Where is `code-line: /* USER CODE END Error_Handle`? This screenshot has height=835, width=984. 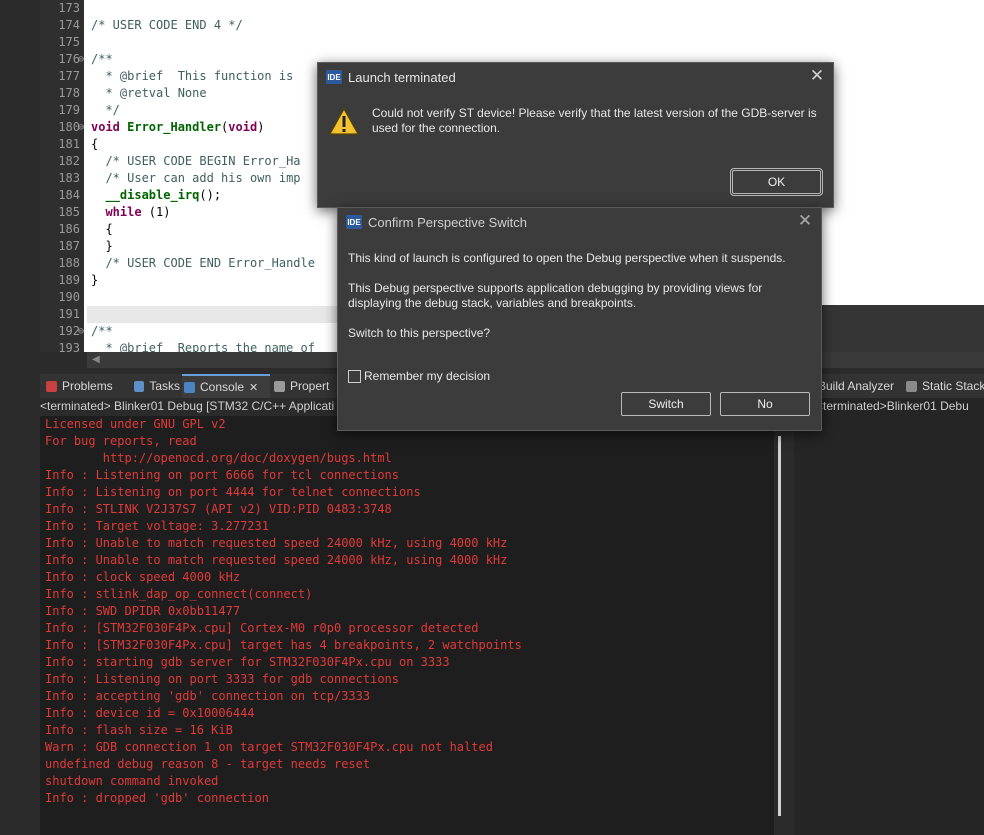 code-line: /* USER CODE END Error_Handle is located at coordinates (203, 263).